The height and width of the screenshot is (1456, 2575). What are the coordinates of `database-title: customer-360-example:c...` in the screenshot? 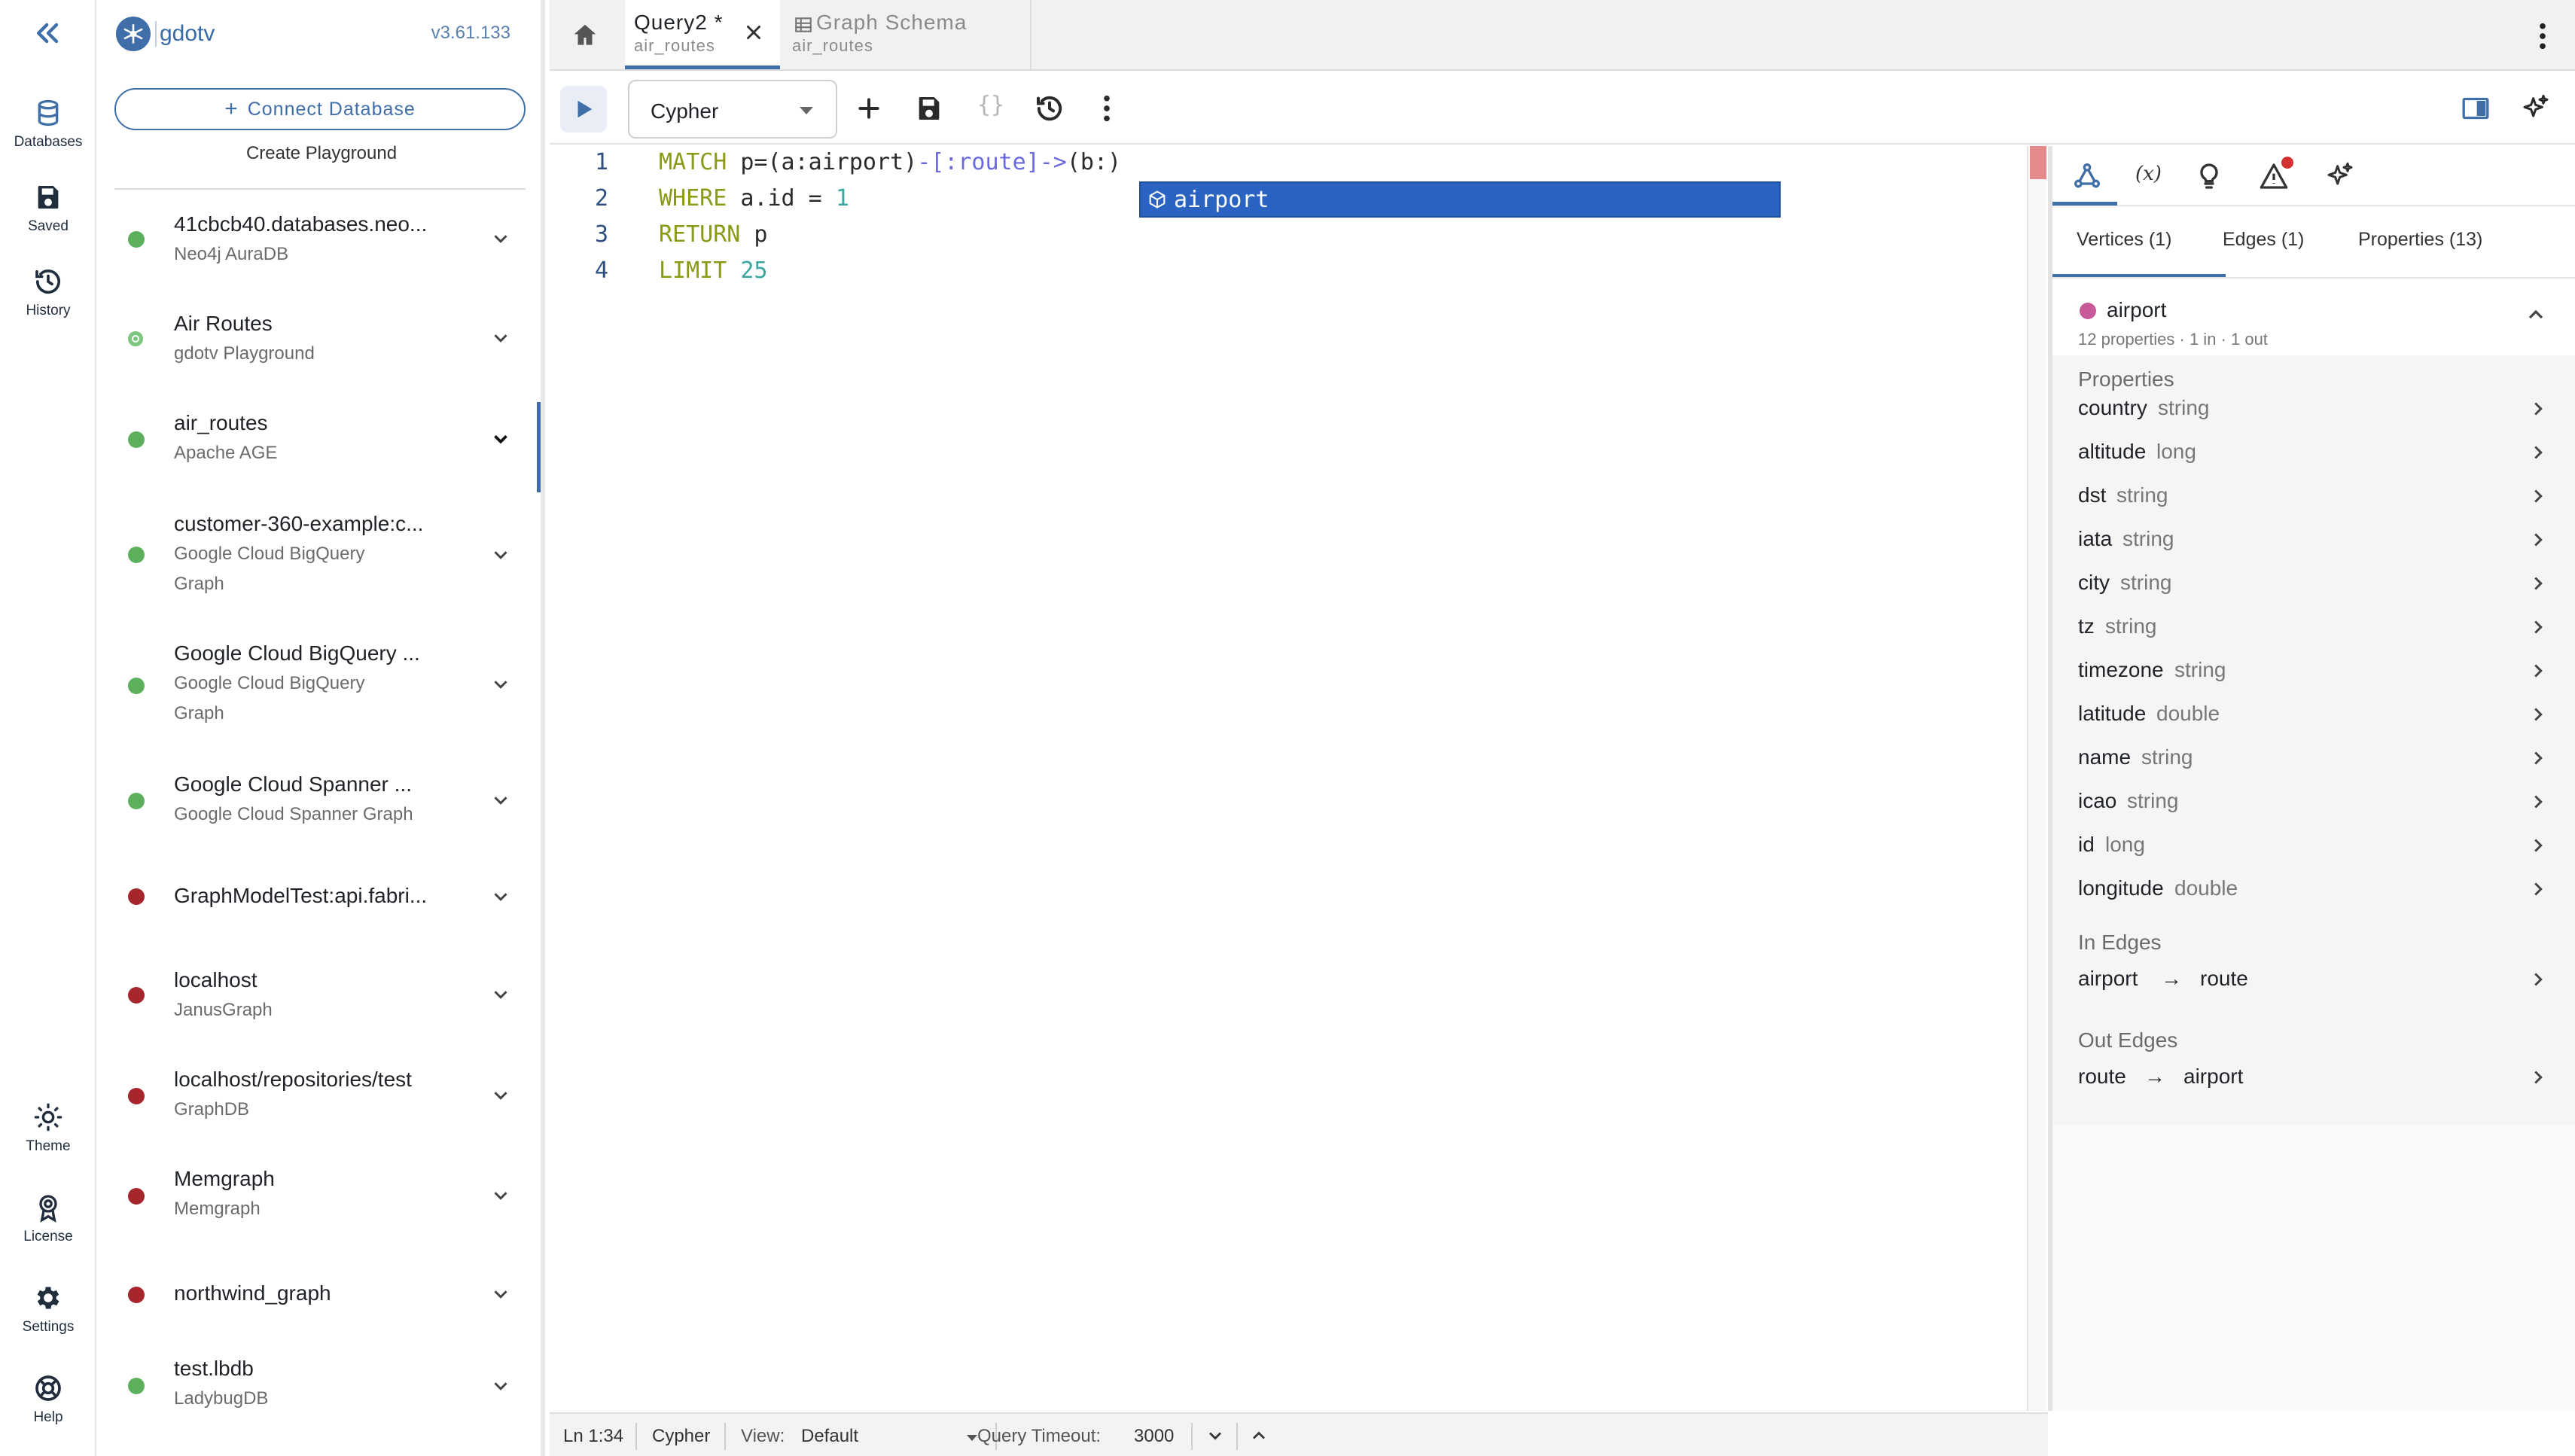 It's located at (299, 523).